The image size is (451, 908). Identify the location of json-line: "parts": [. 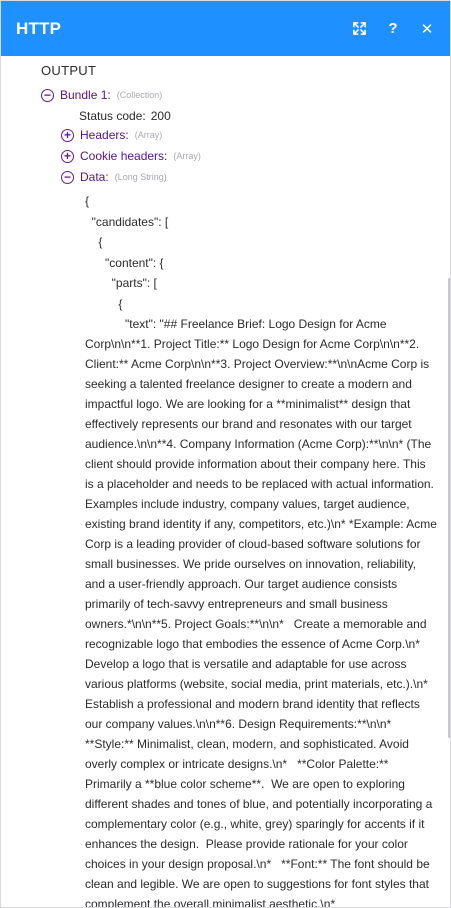
(121, 283).